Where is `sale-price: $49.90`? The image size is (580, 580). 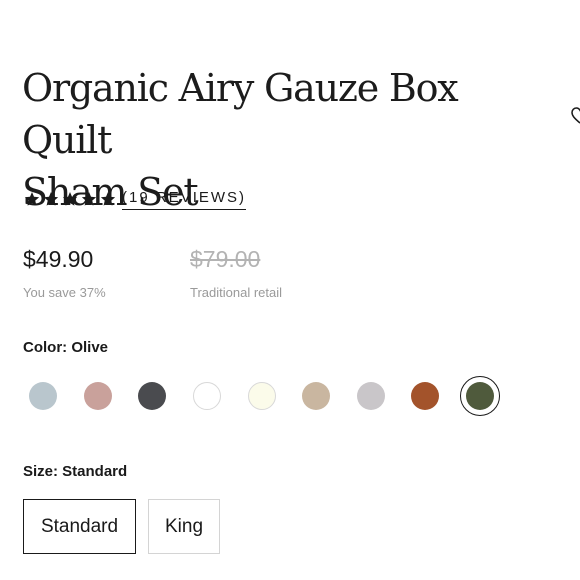 sale-price: $49.90 is located at coordinates (58, 259).